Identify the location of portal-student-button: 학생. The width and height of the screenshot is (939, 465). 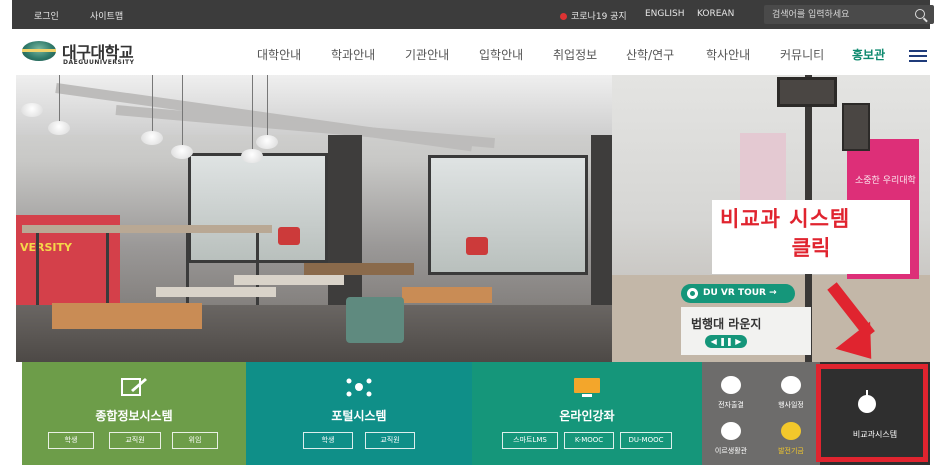
(328, 440).